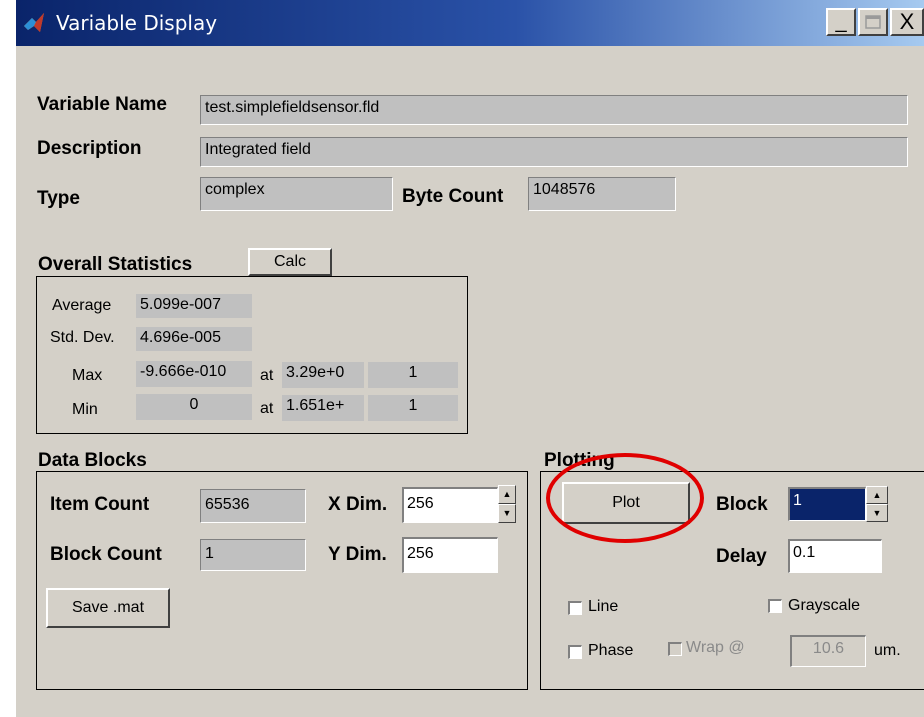 This screenshot has width=924, height=717. What do you see at coordinates (413, 375) in the screenshot?
I see `max-index-value: 1` at bounding box center [413, 375].